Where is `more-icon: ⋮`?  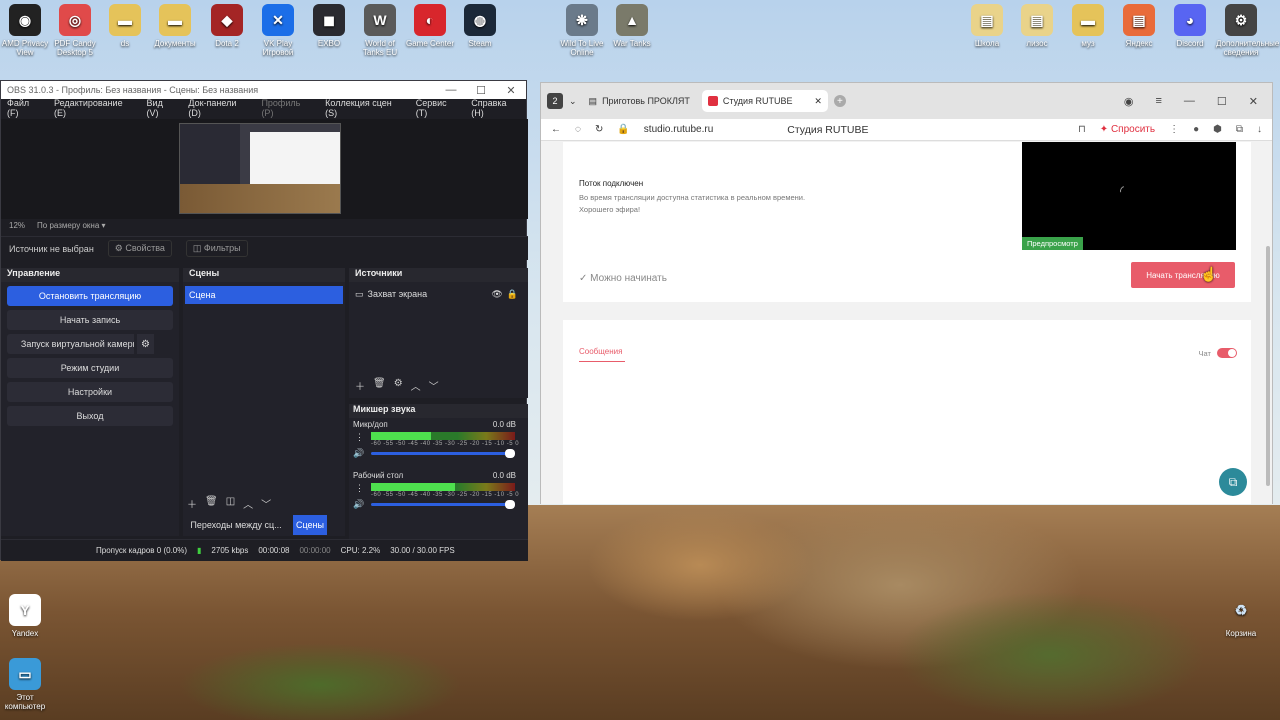 more-icon: ⋮ is located at coordinates (1174, 129).